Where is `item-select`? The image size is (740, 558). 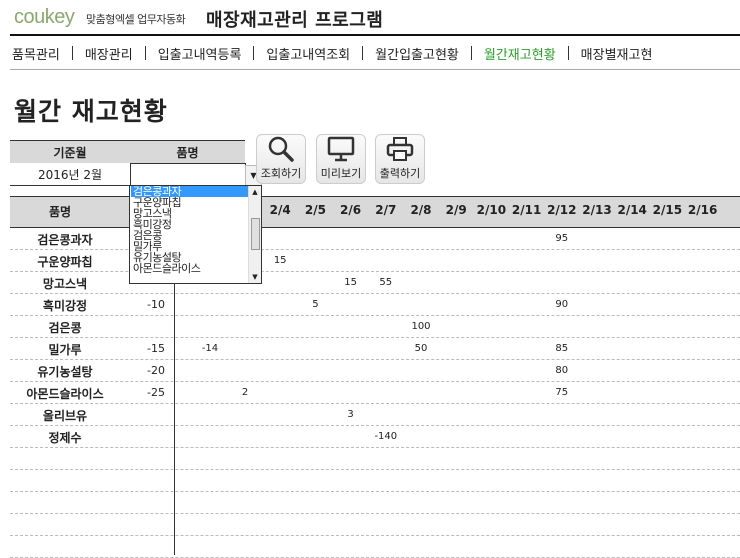
item-select is located at coordinates (188, 174).